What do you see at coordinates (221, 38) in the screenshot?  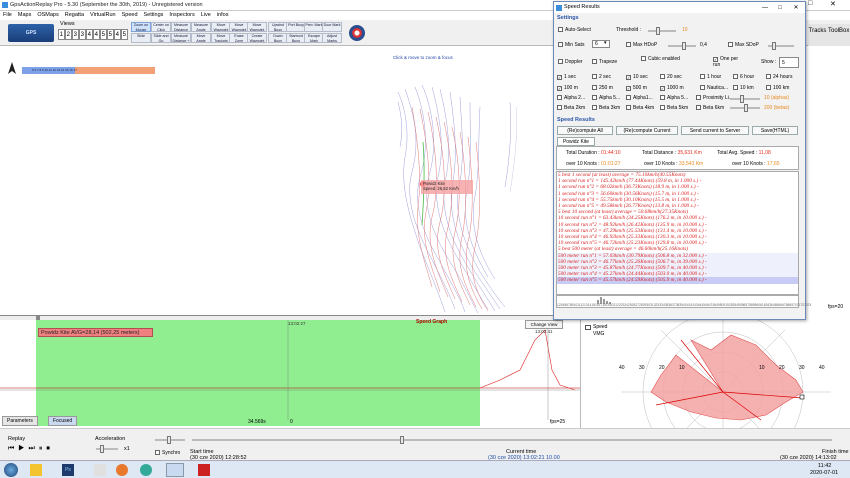 I see `move-trackpts-button: Move Trackpts` at bounding box center [221, 38].